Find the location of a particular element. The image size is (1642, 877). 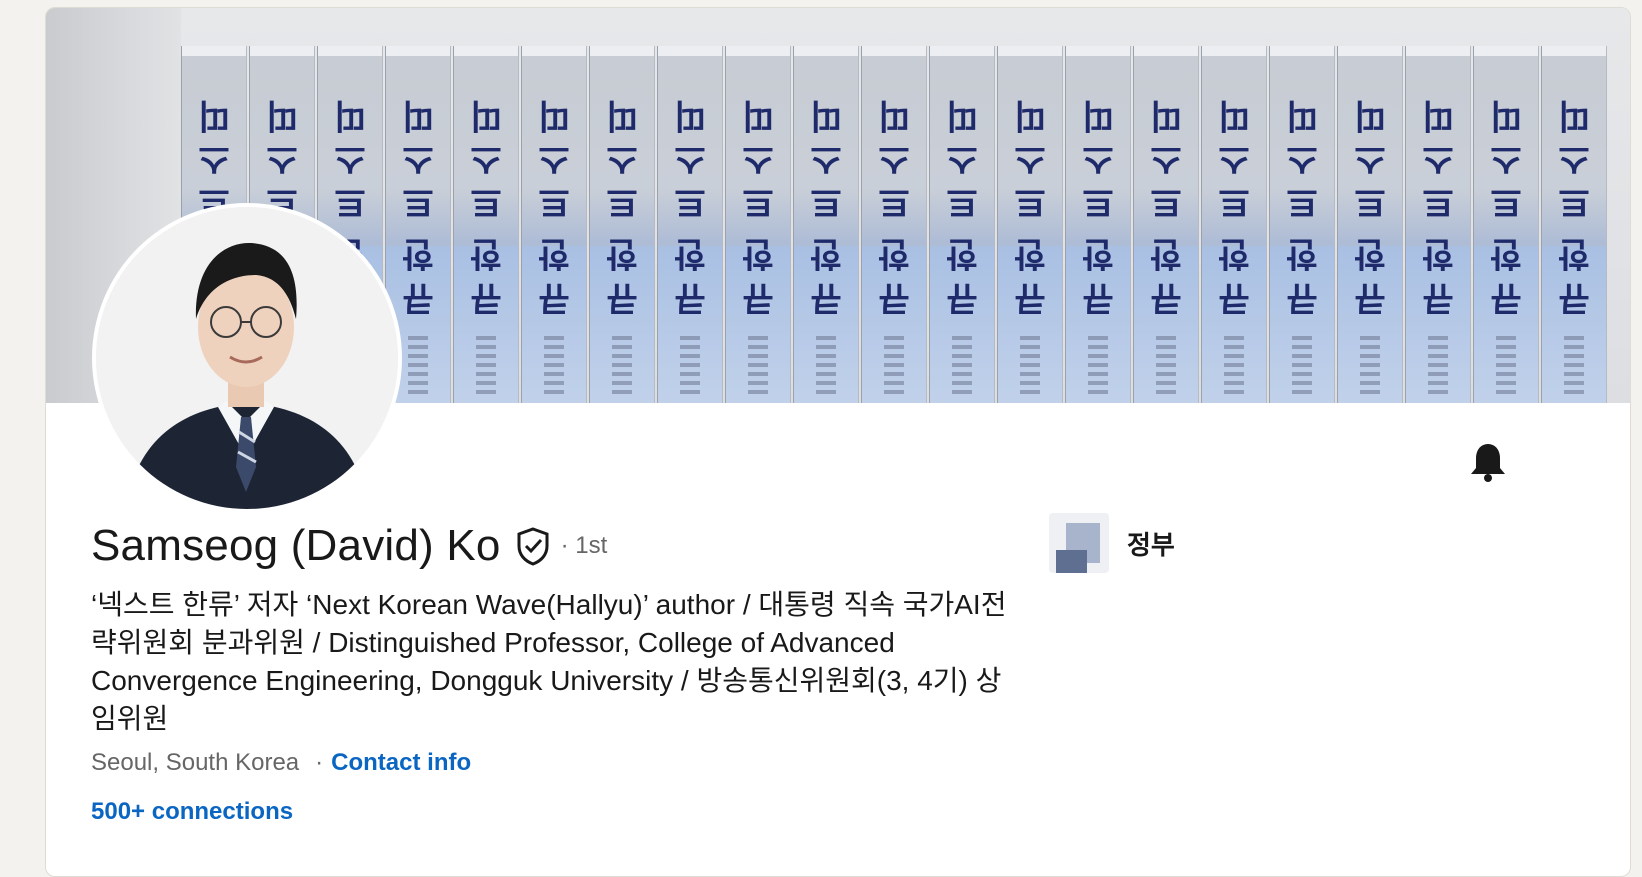

profile-name-row: Samseog (David) Ko · 1st is located at coordinates (349, 546).